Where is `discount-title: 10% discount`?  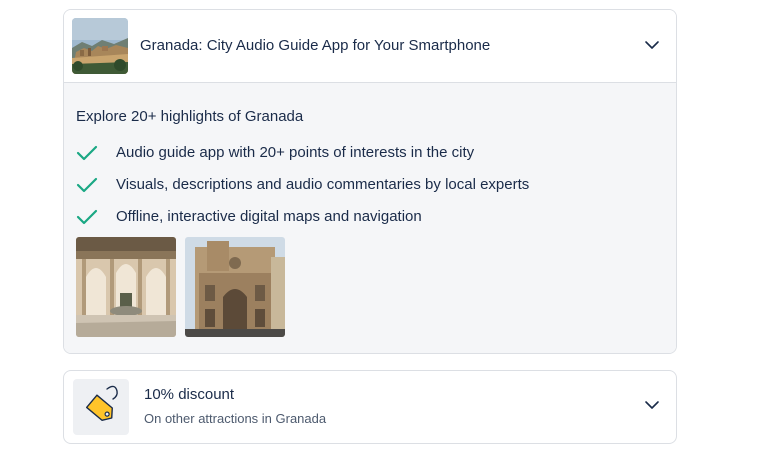 discount-title: 10% discount is located at coordinates (189, 394).